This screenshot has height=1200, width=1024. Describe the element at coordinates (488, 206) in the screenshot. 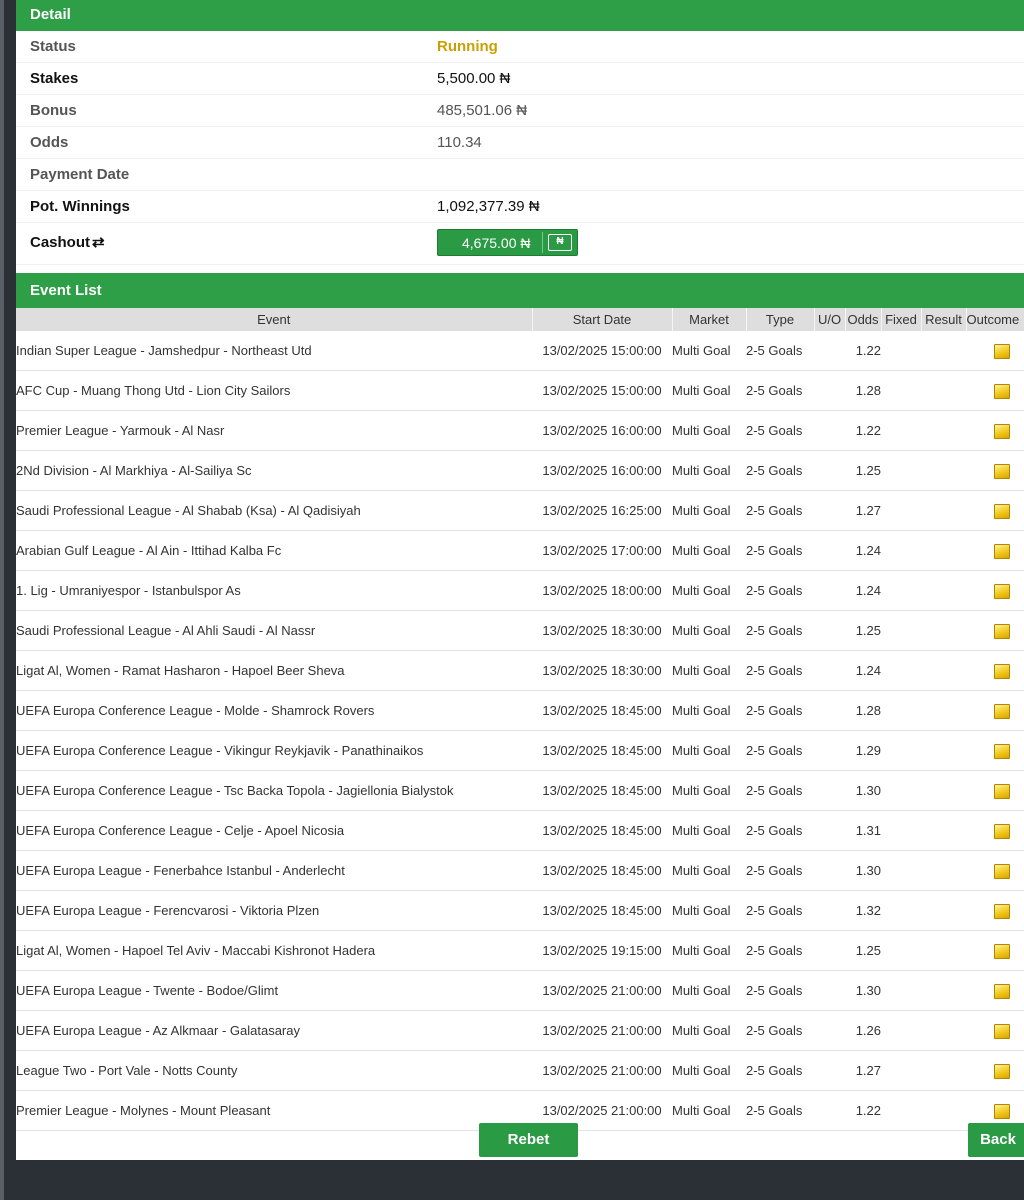

I see `pot-winnings-value: 1,092,377.39 ₦` at that location.